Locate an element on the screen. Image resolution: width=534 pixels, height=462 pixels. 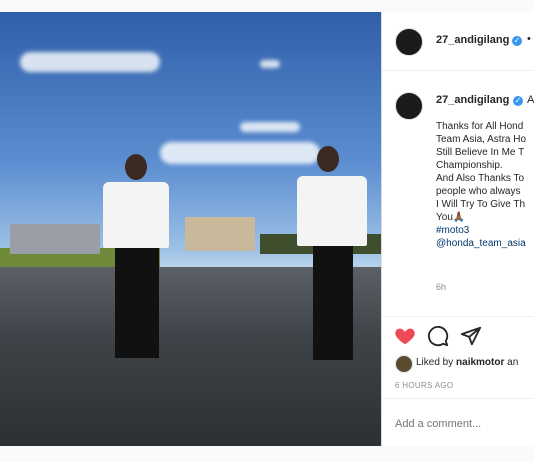
post-header: 27_andigilang ✓ • is located at coordinates (458, 41).